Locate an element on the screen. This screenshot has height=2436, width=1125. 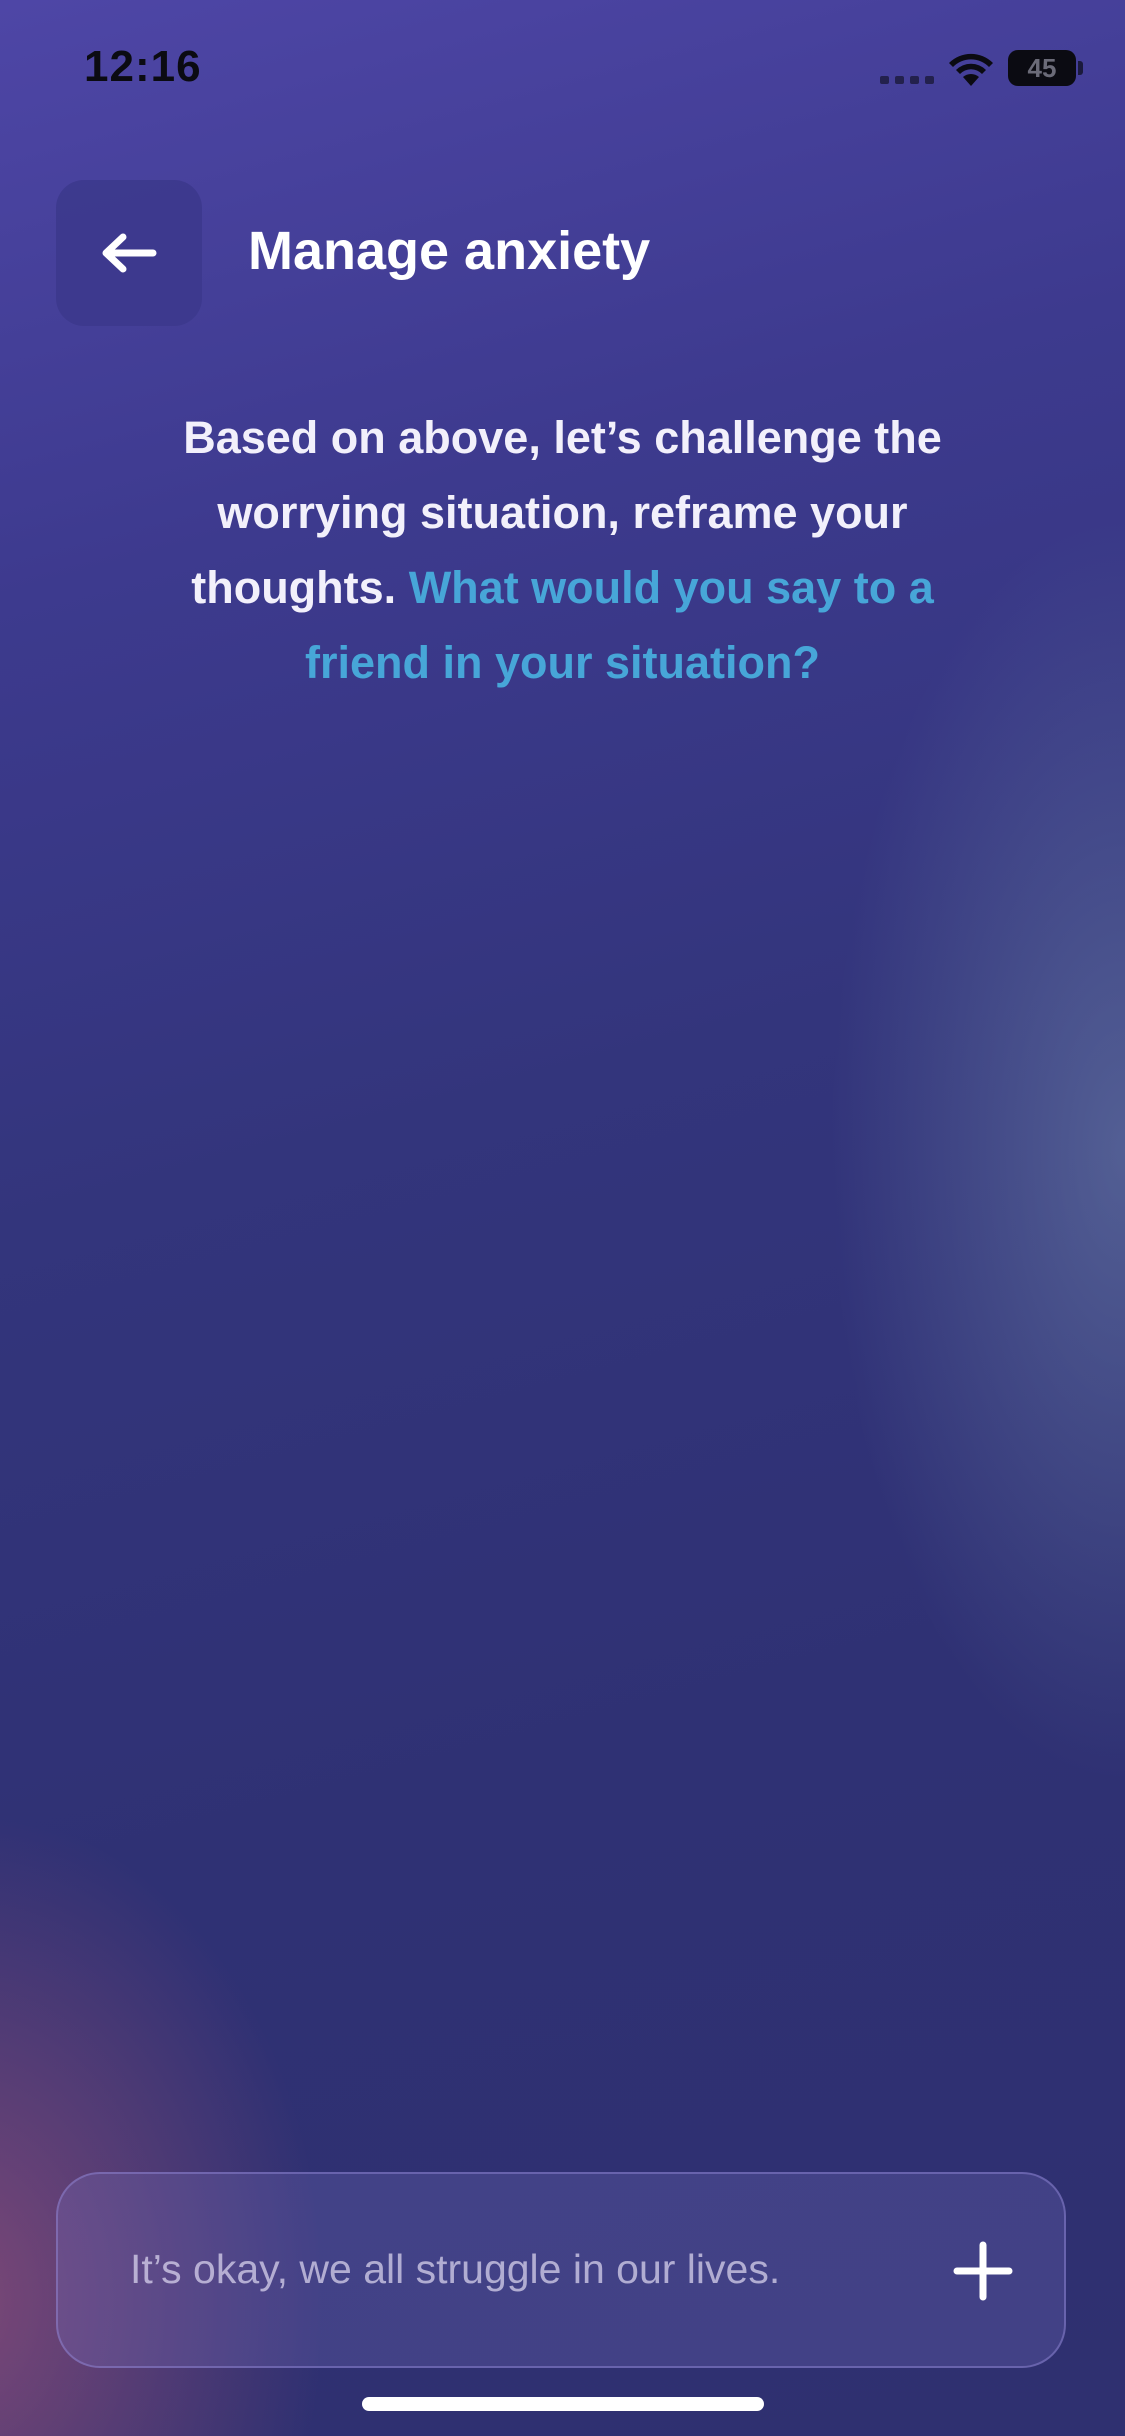
plus-icon is located at coordinates (983, 2271).